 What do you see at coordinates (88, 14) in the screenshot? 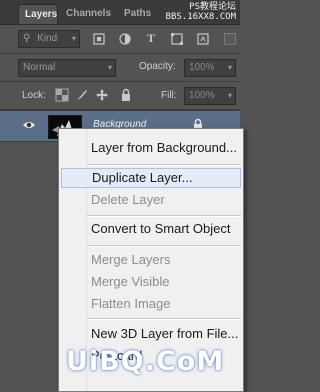
I see `tab-channels: Channels` at bounding box center [88, 14].